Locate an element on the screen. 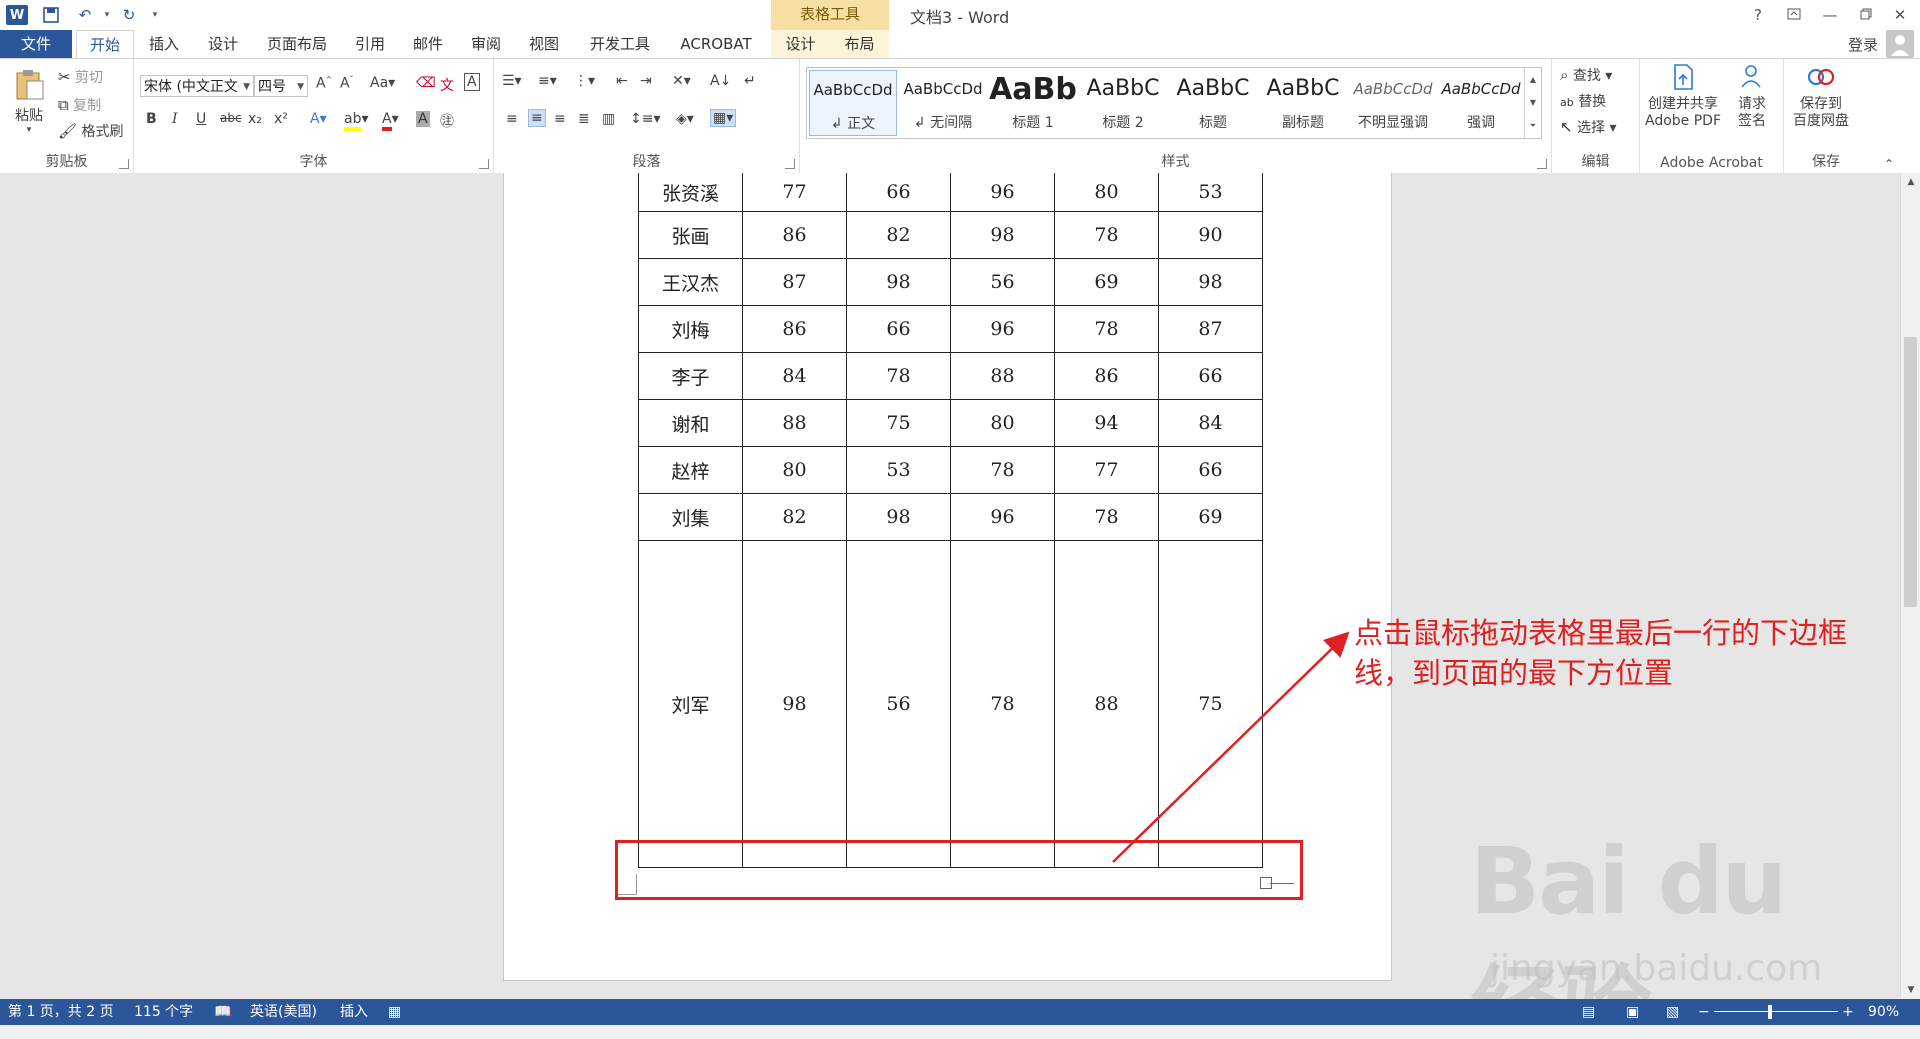 The image size is (1920, 1039). justify-icon: ≣ is located at coordinates (584, 119).